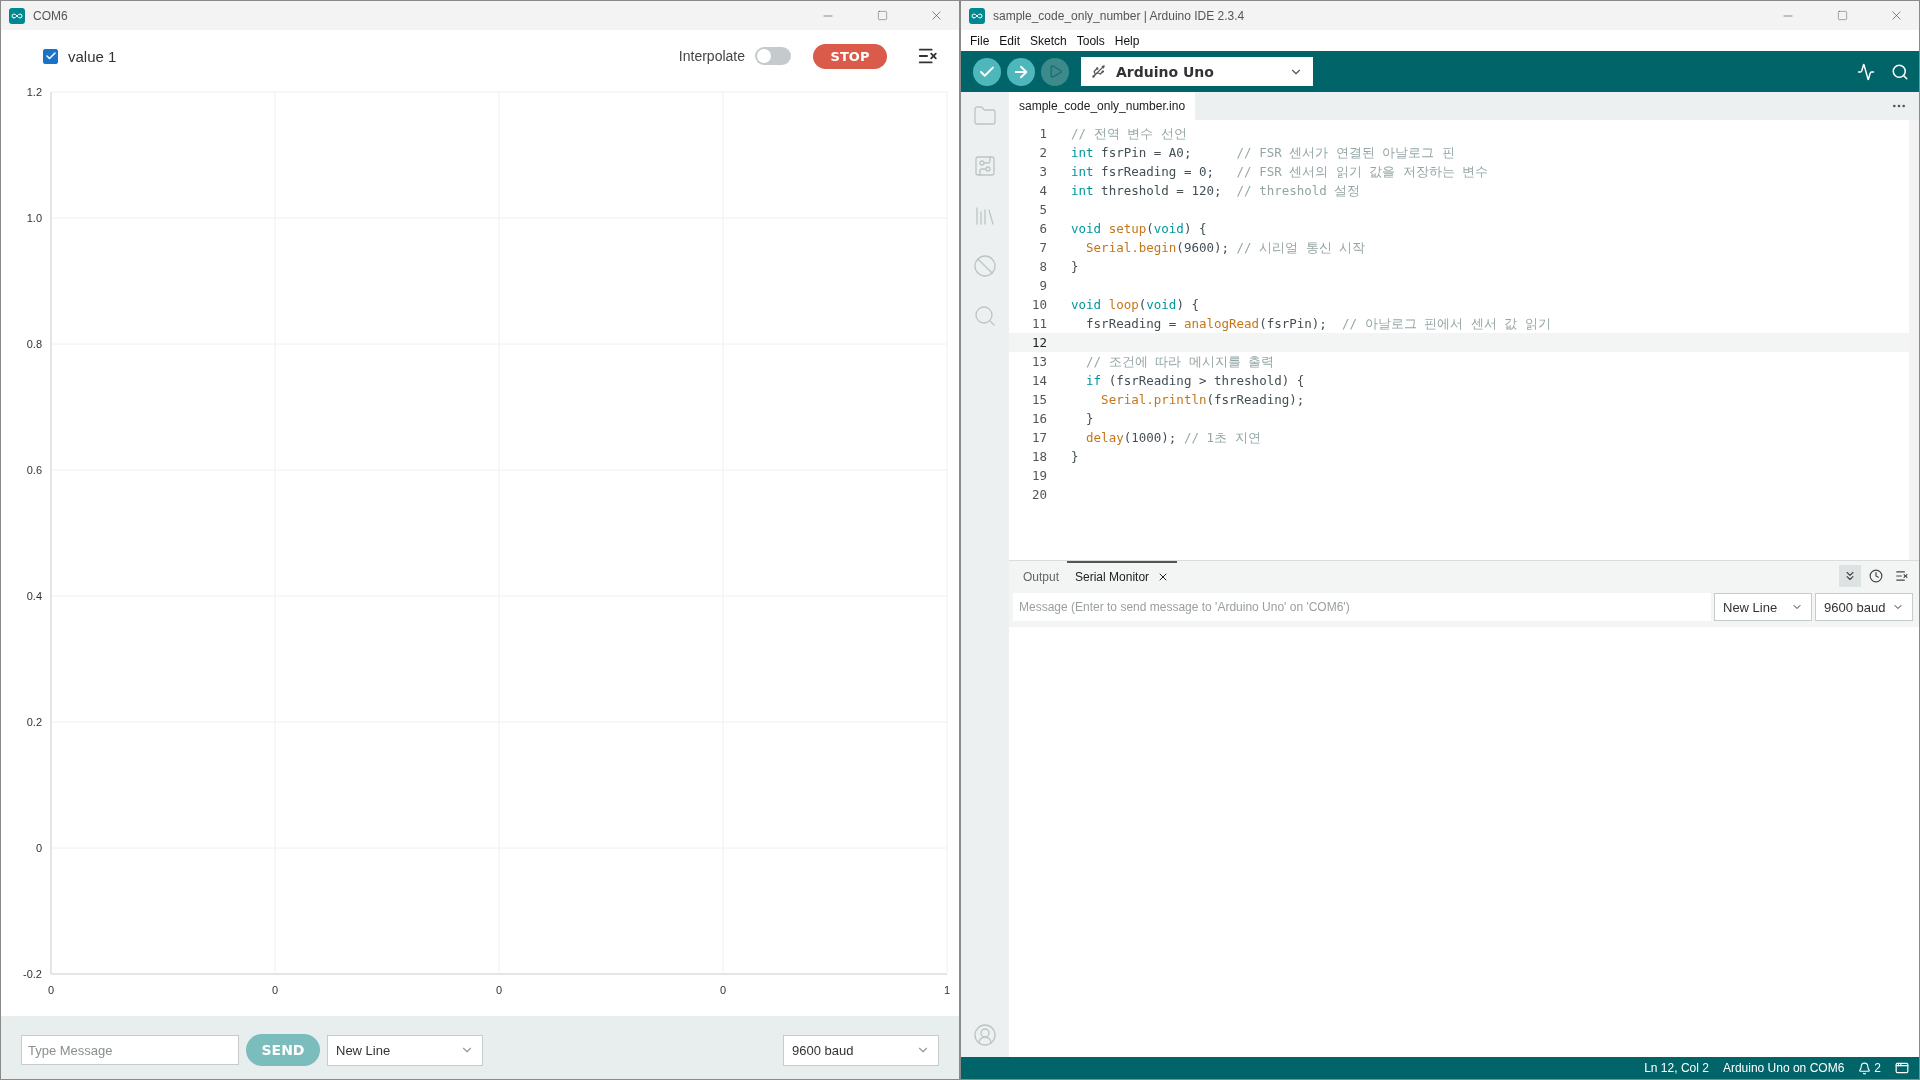 The width and height of the screenshot is (1920, 1080). What do you see at coordinates (1038, 343) in the screenshot?
I see `line-number: 12` at bounding box center [1038, 343].